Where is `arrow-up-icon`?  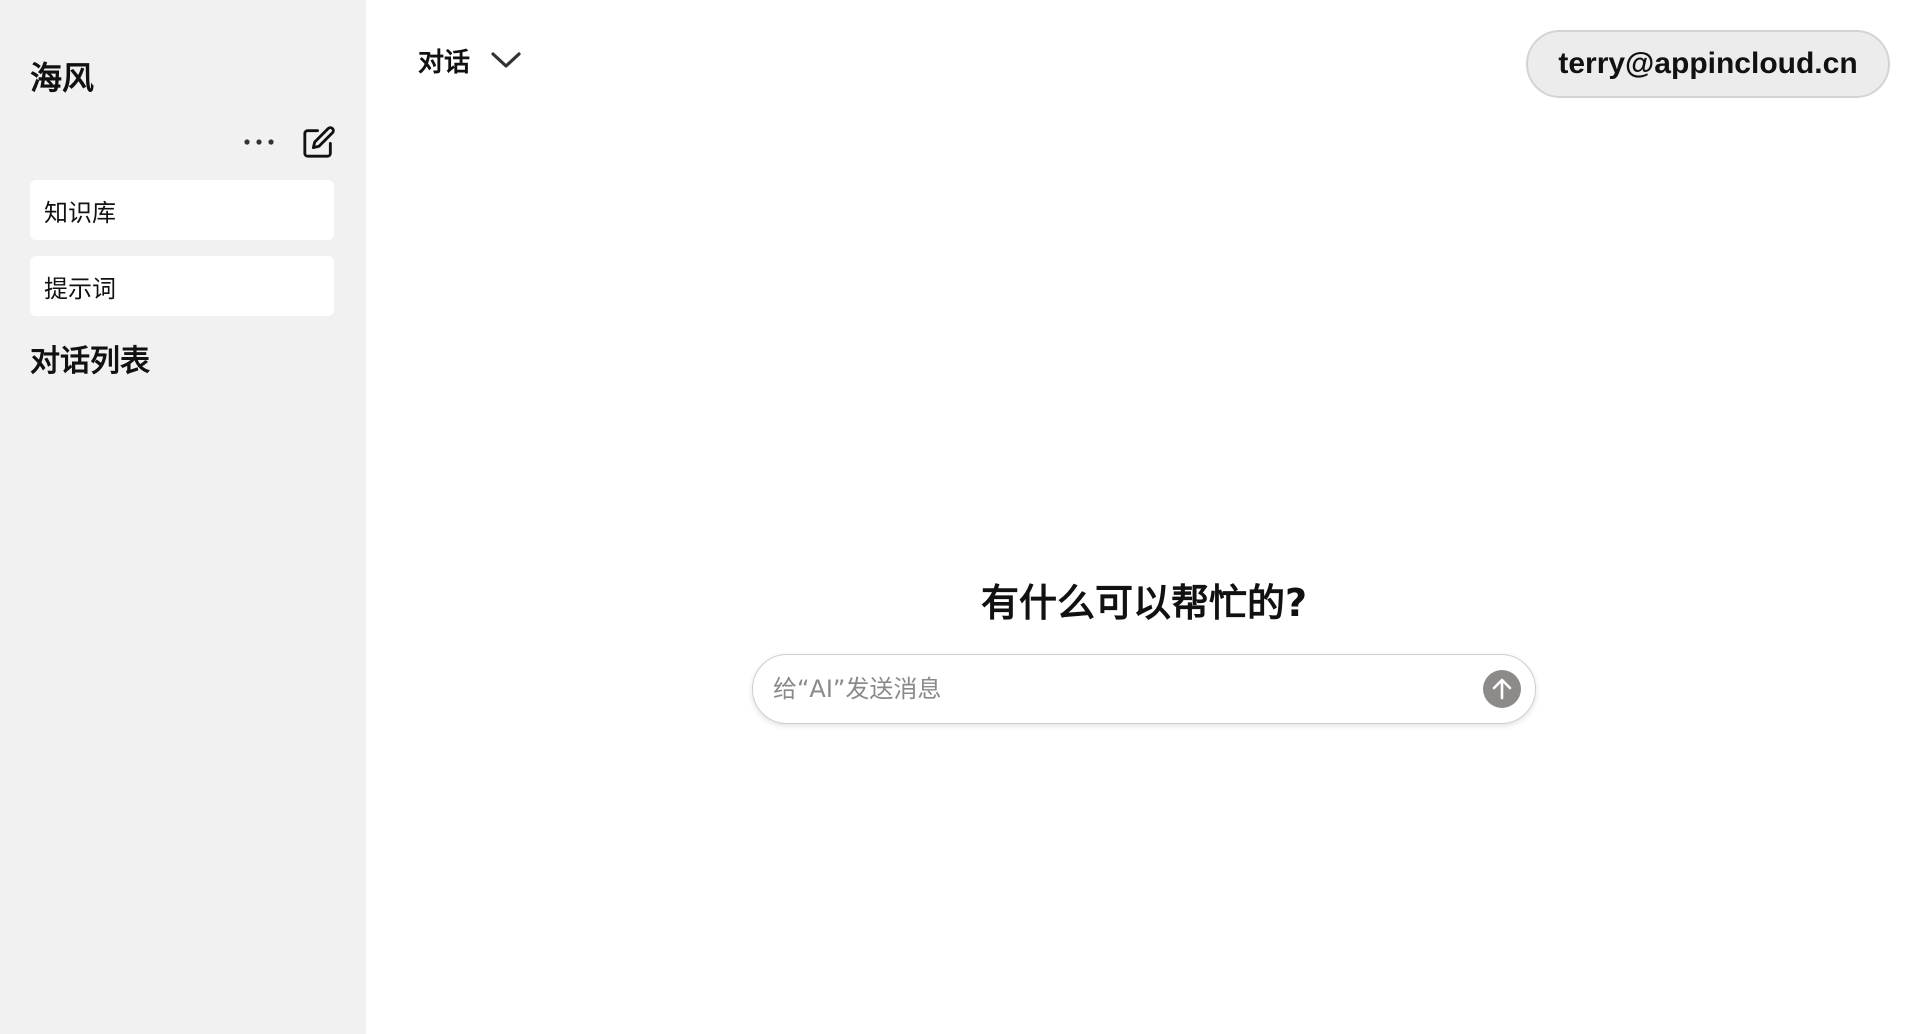
arrow-up-icon is located at coordinates (1502, 689).